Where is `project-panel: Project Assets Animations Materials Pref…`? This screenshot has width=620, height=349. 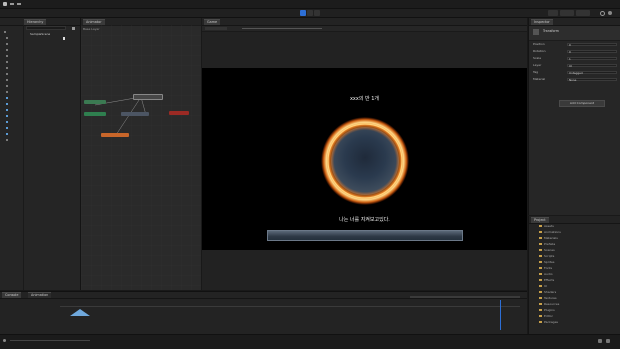
project-panel: Project Assets Animations Materials Pref… is located at coordinates (574, 275).